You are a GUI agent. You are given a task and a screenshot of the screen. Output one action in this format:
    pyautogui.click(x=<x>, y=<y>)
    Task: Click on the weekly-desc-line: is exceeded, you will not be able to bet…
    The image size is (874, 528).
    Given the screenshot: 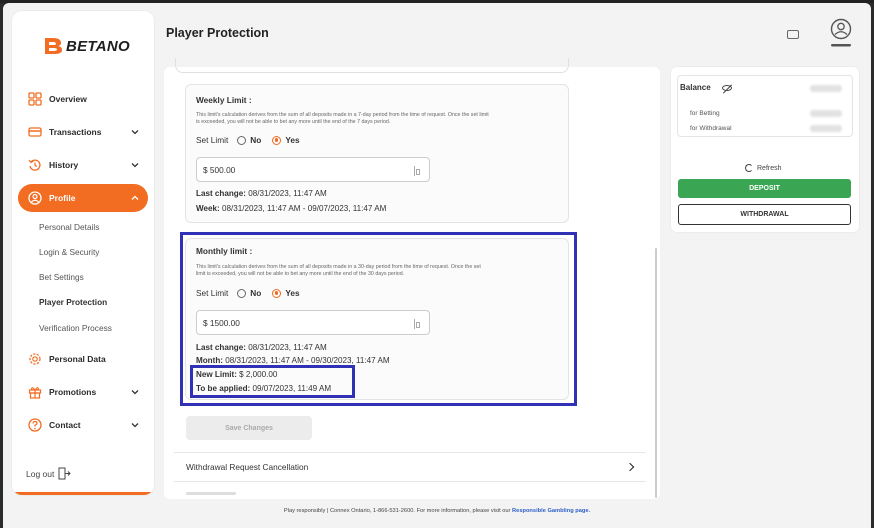 What is the action you would take?
    pyautogui.click(x=293, y=122)
    